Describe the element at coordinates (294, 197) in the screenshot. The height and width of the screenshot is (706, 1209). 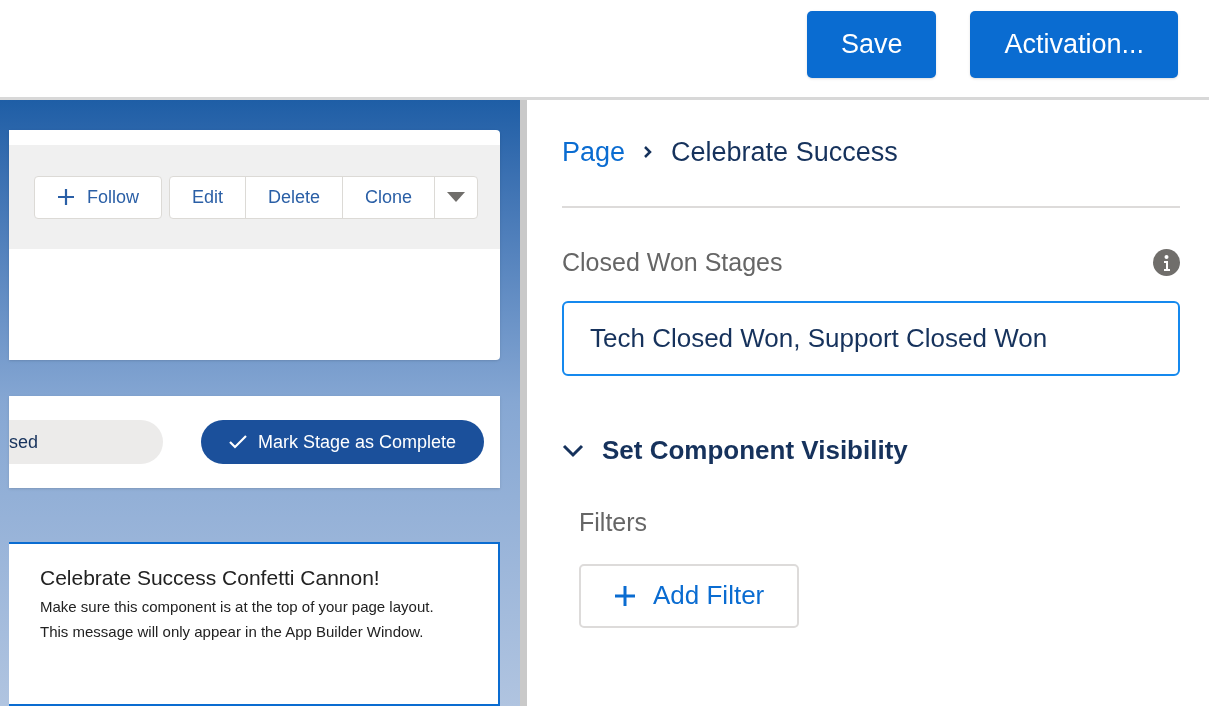
I see `action-button: Delete` at that location.